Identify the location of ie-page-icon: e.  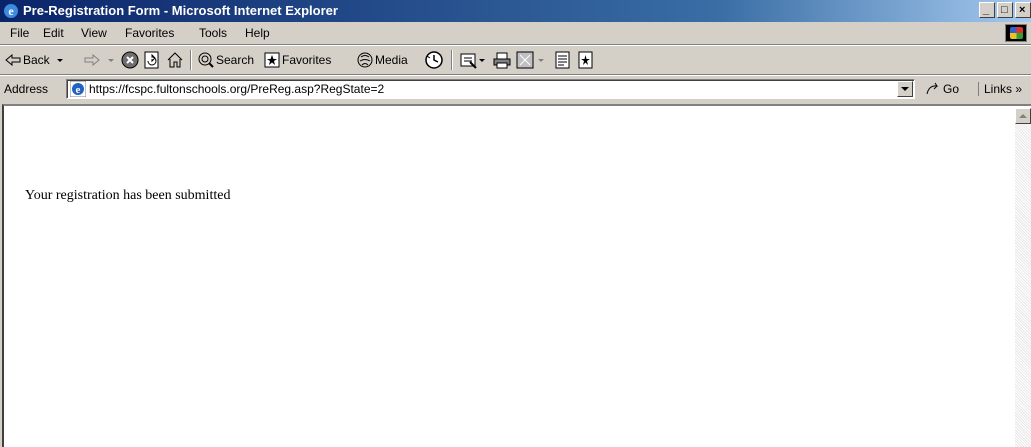
(78, 89).